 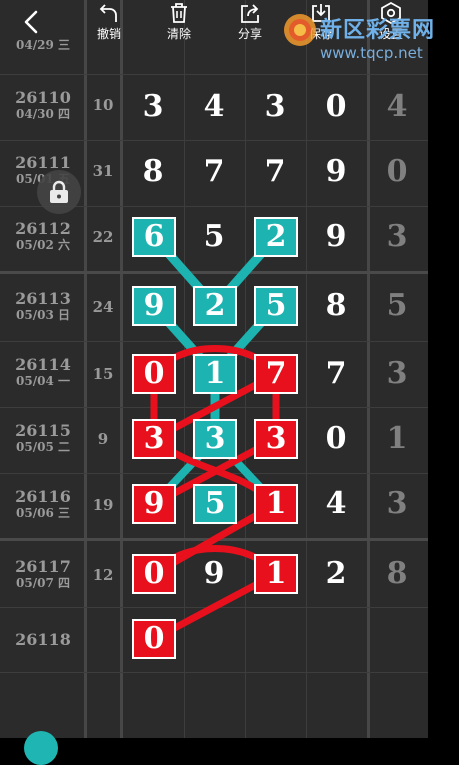 What do you see at coordinates (103, 171) in the screenshot?
I see `span-value: 31` at bounding box center [103, 171].